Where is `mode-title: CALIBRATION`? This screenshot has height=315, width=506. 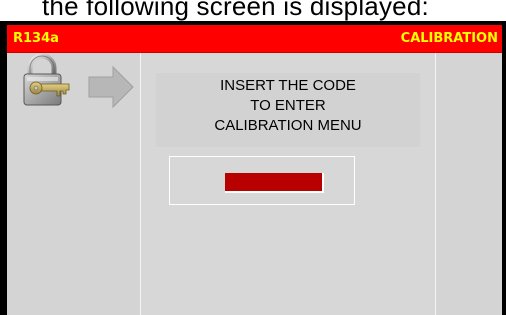
mode-title: CALIBRATION is located at coordinates (449, 38).